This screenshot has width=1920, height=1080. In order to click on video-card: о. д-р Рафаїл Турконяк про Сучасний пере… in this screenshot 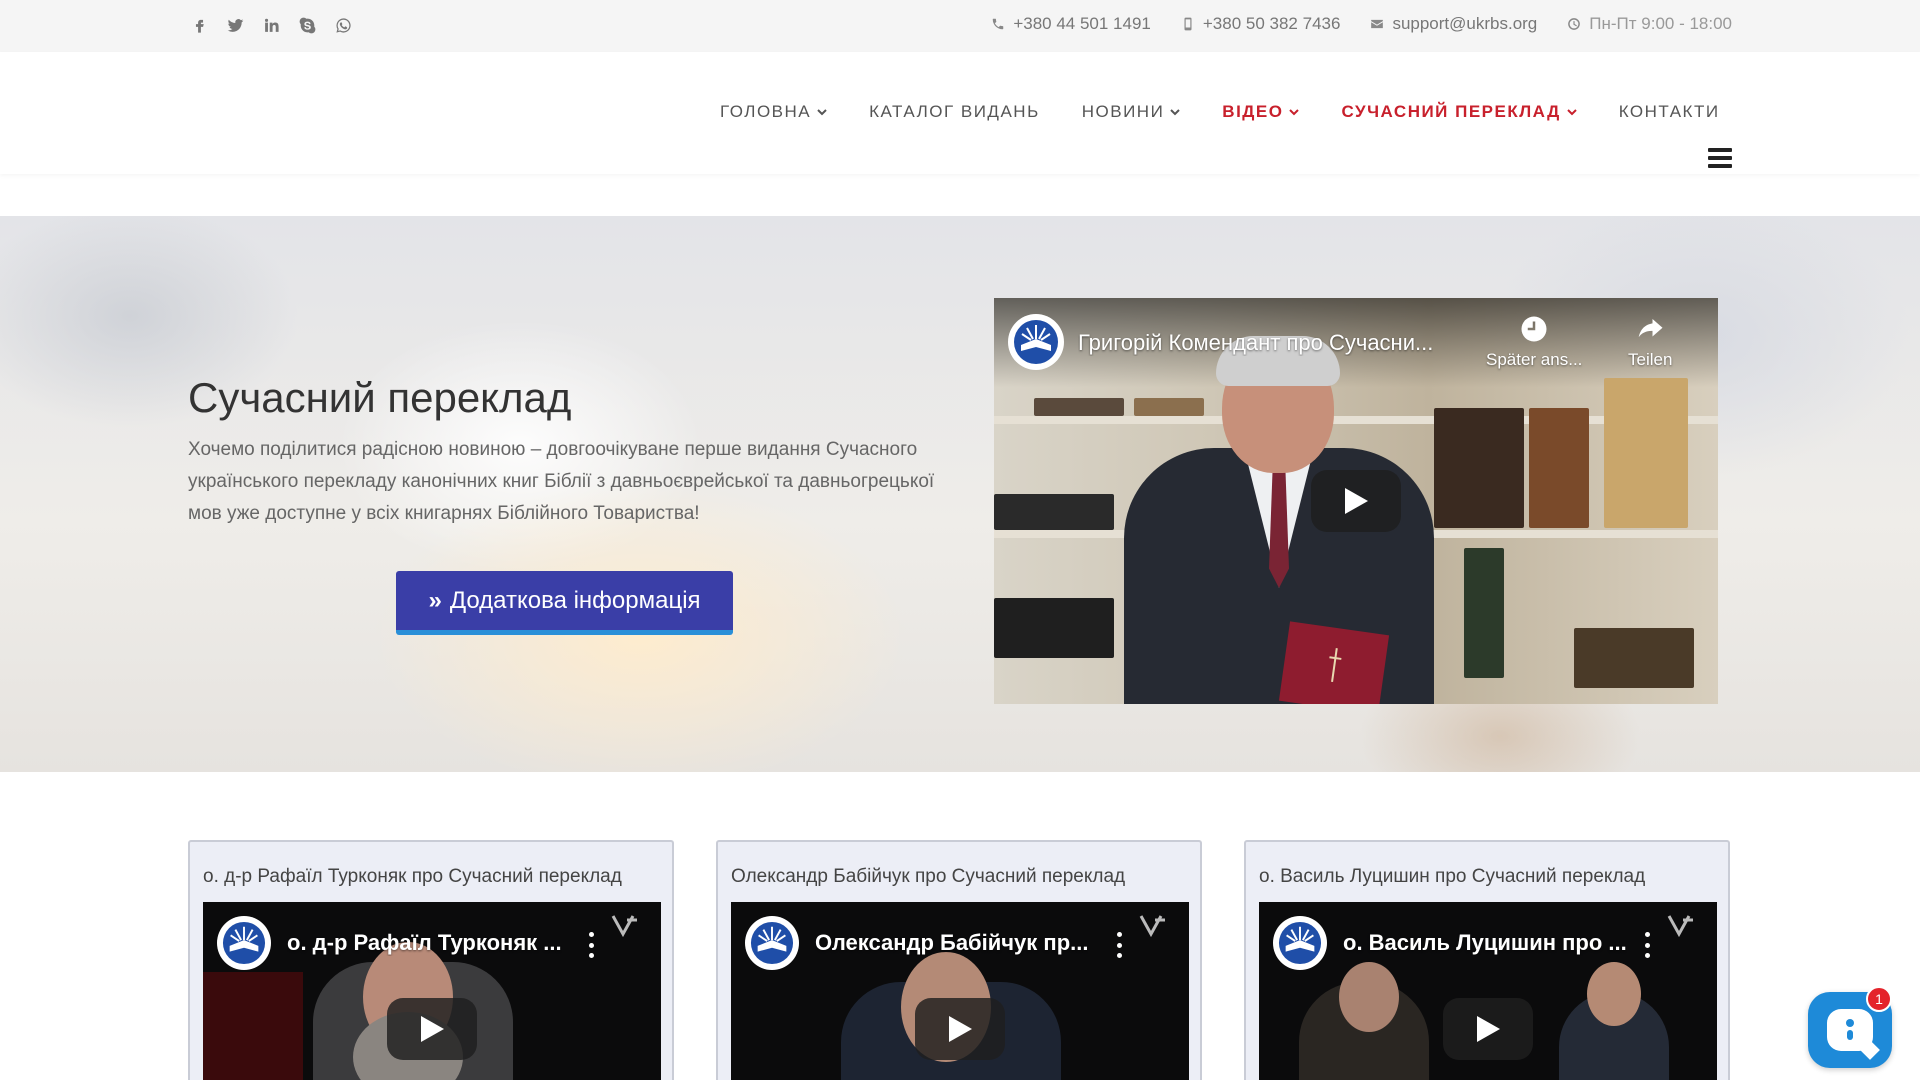, I will do `click(431, 960)`.